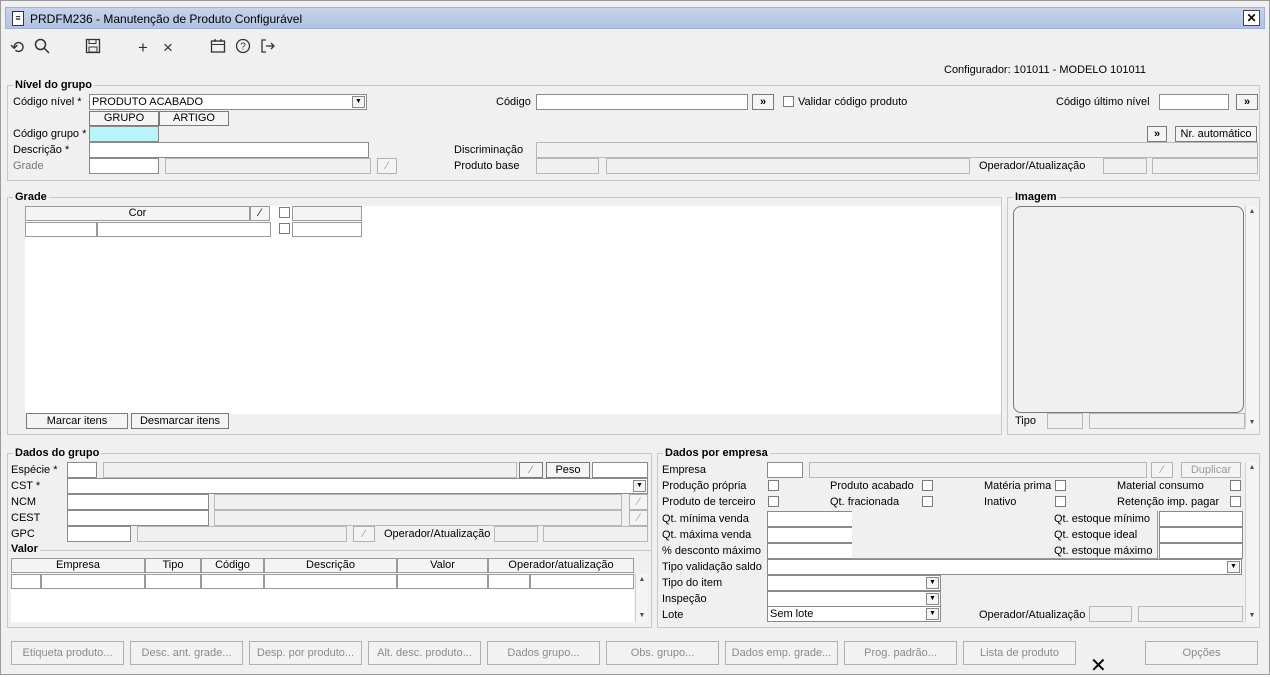 This screenshot has width=1270, height=677. Describe the element at coordinates (138, 518) in the screenshot. I see `cest-input` at that location.